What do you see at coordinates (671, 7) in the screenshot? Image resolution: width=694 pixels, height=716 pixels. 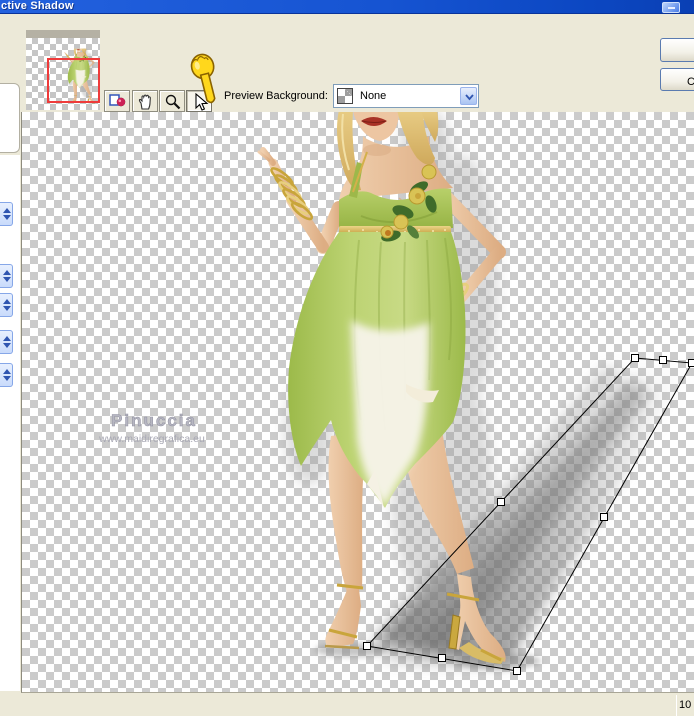 I see `titlebar-button` at bounding box center [671, 7].